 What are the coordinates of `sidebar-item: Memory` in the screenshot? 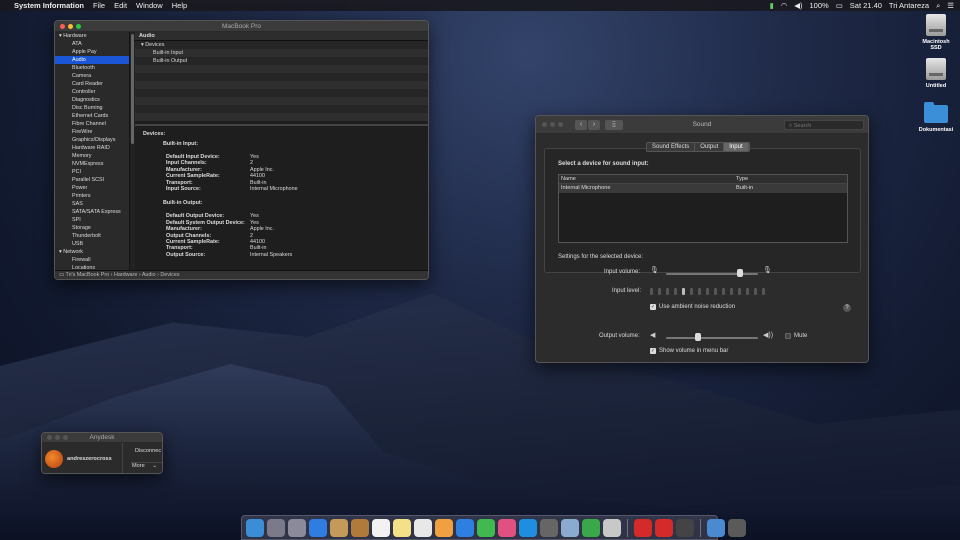 It's located at (92, 156).